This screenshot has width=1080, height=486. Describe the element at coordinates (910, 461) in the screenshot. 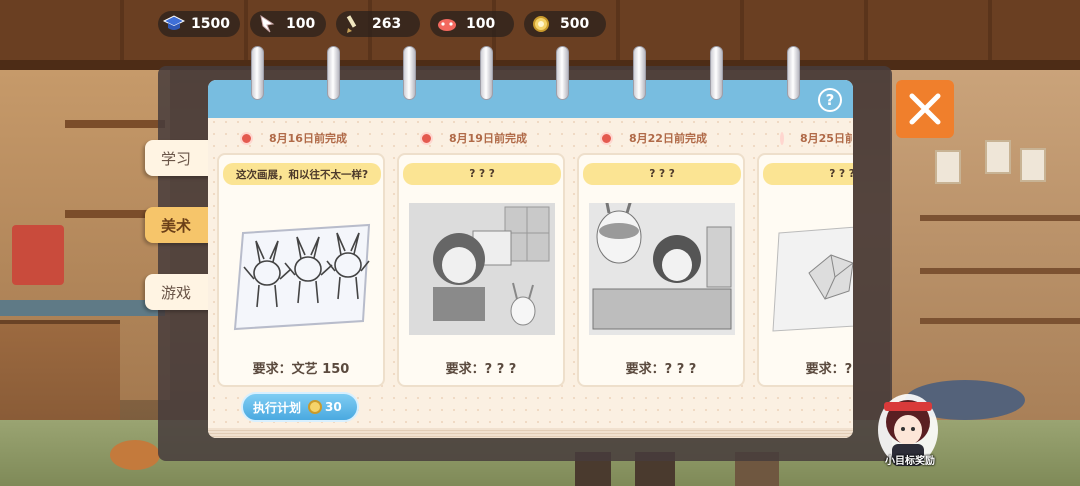

I see `reward-label: 小目标奖励` at that location.